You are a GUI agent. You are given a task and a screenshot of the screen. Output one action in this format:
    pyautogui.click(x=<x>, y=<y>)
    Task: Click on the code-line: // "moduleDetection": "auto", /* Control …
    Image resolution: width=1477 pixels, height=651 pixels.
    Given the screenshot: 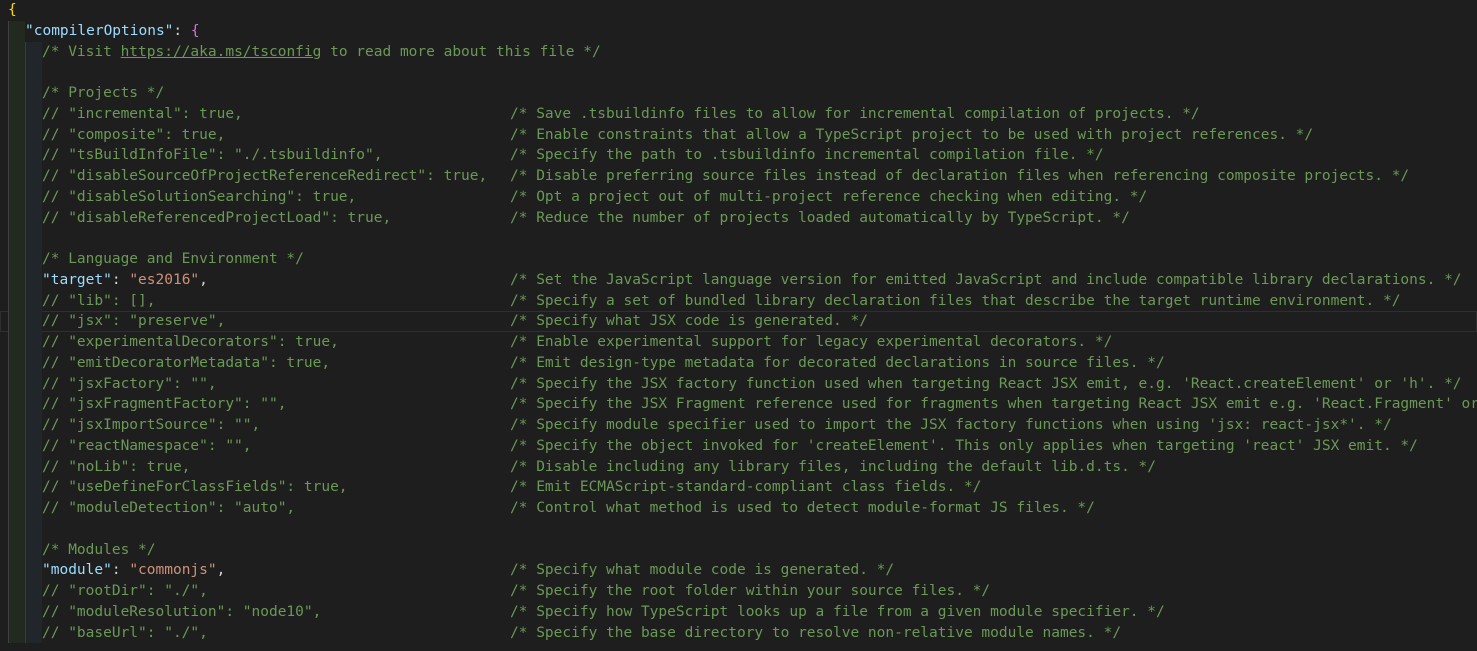 What is the action you would take?
    pyautogui.click(x=738, y=508)
    